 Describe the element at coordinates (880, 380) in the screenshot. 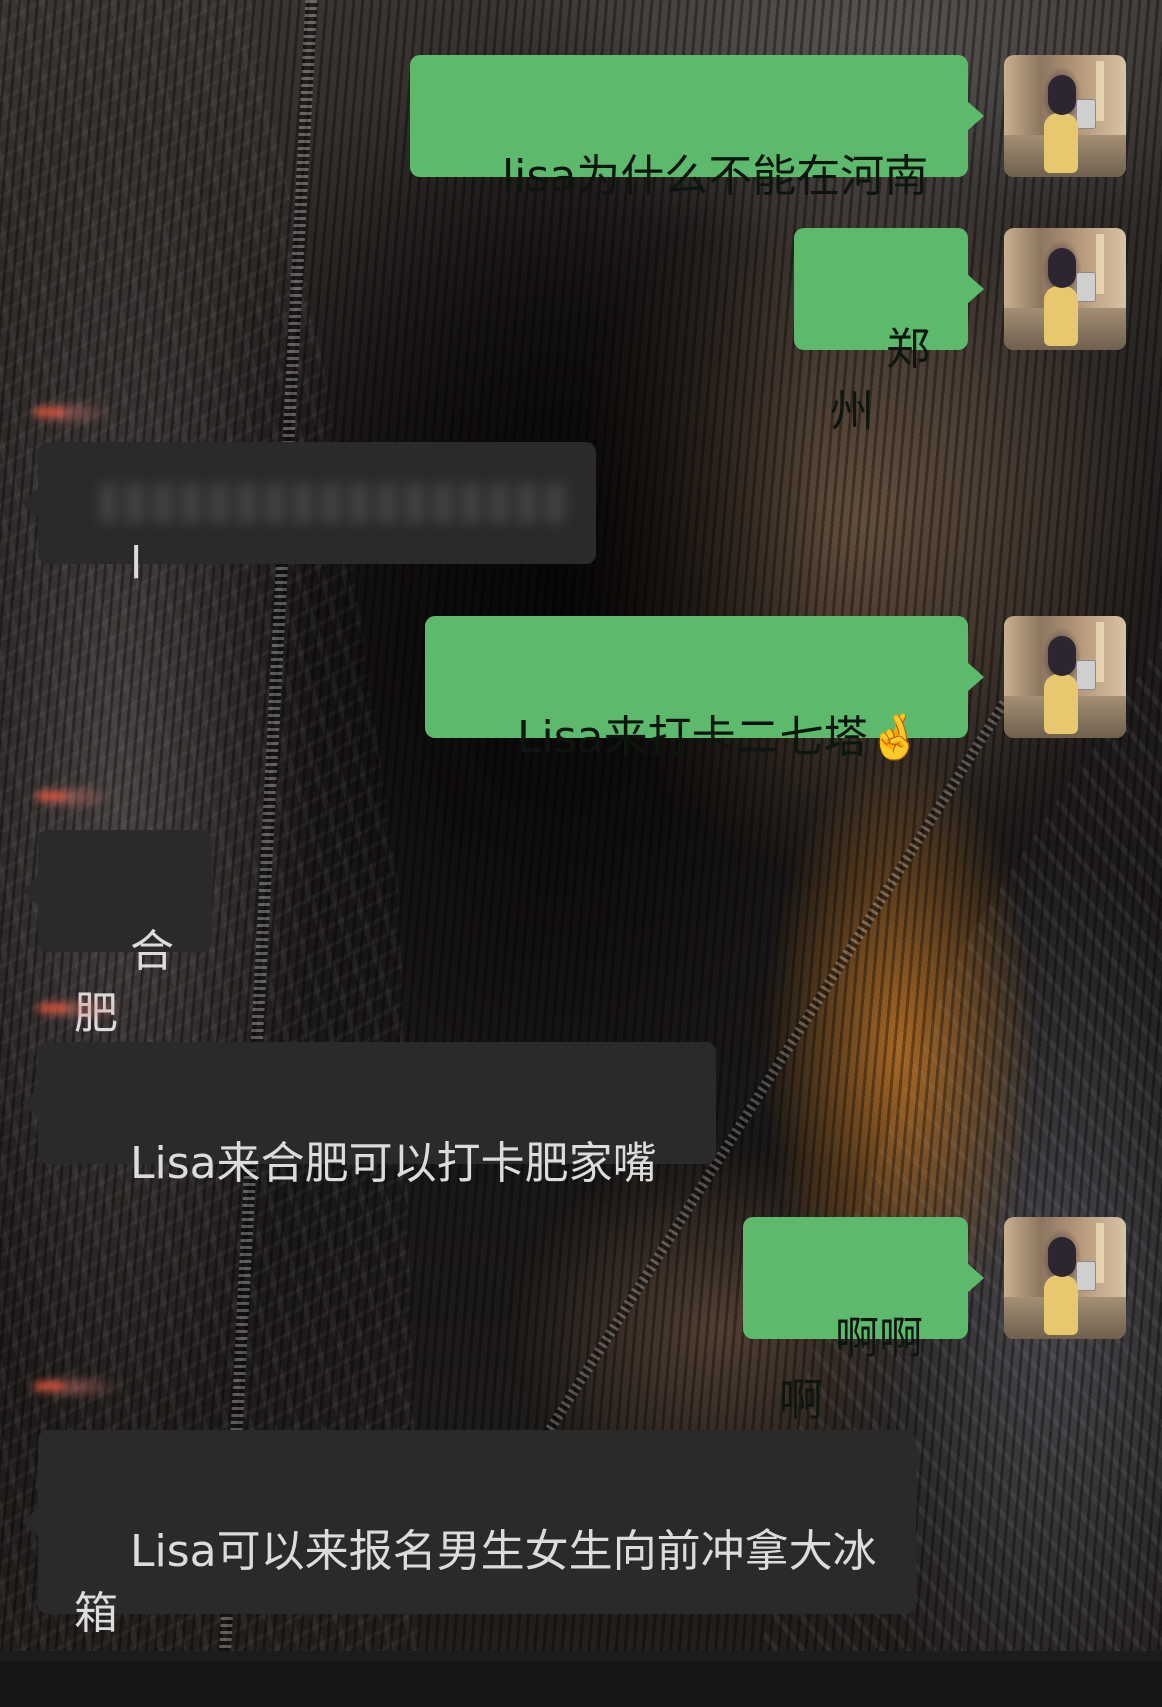

I see `message-text: 郑州` at that location.